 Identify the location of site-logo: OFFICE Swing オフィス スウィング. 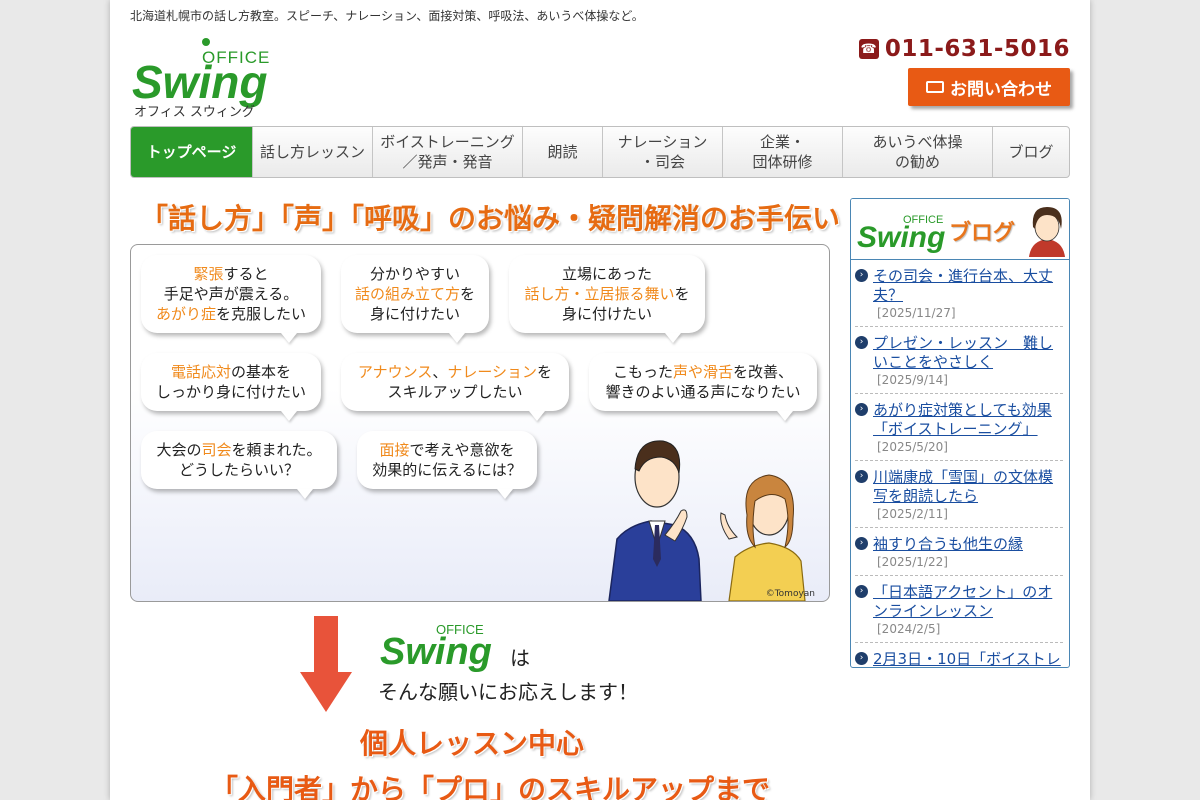
(212, 79).